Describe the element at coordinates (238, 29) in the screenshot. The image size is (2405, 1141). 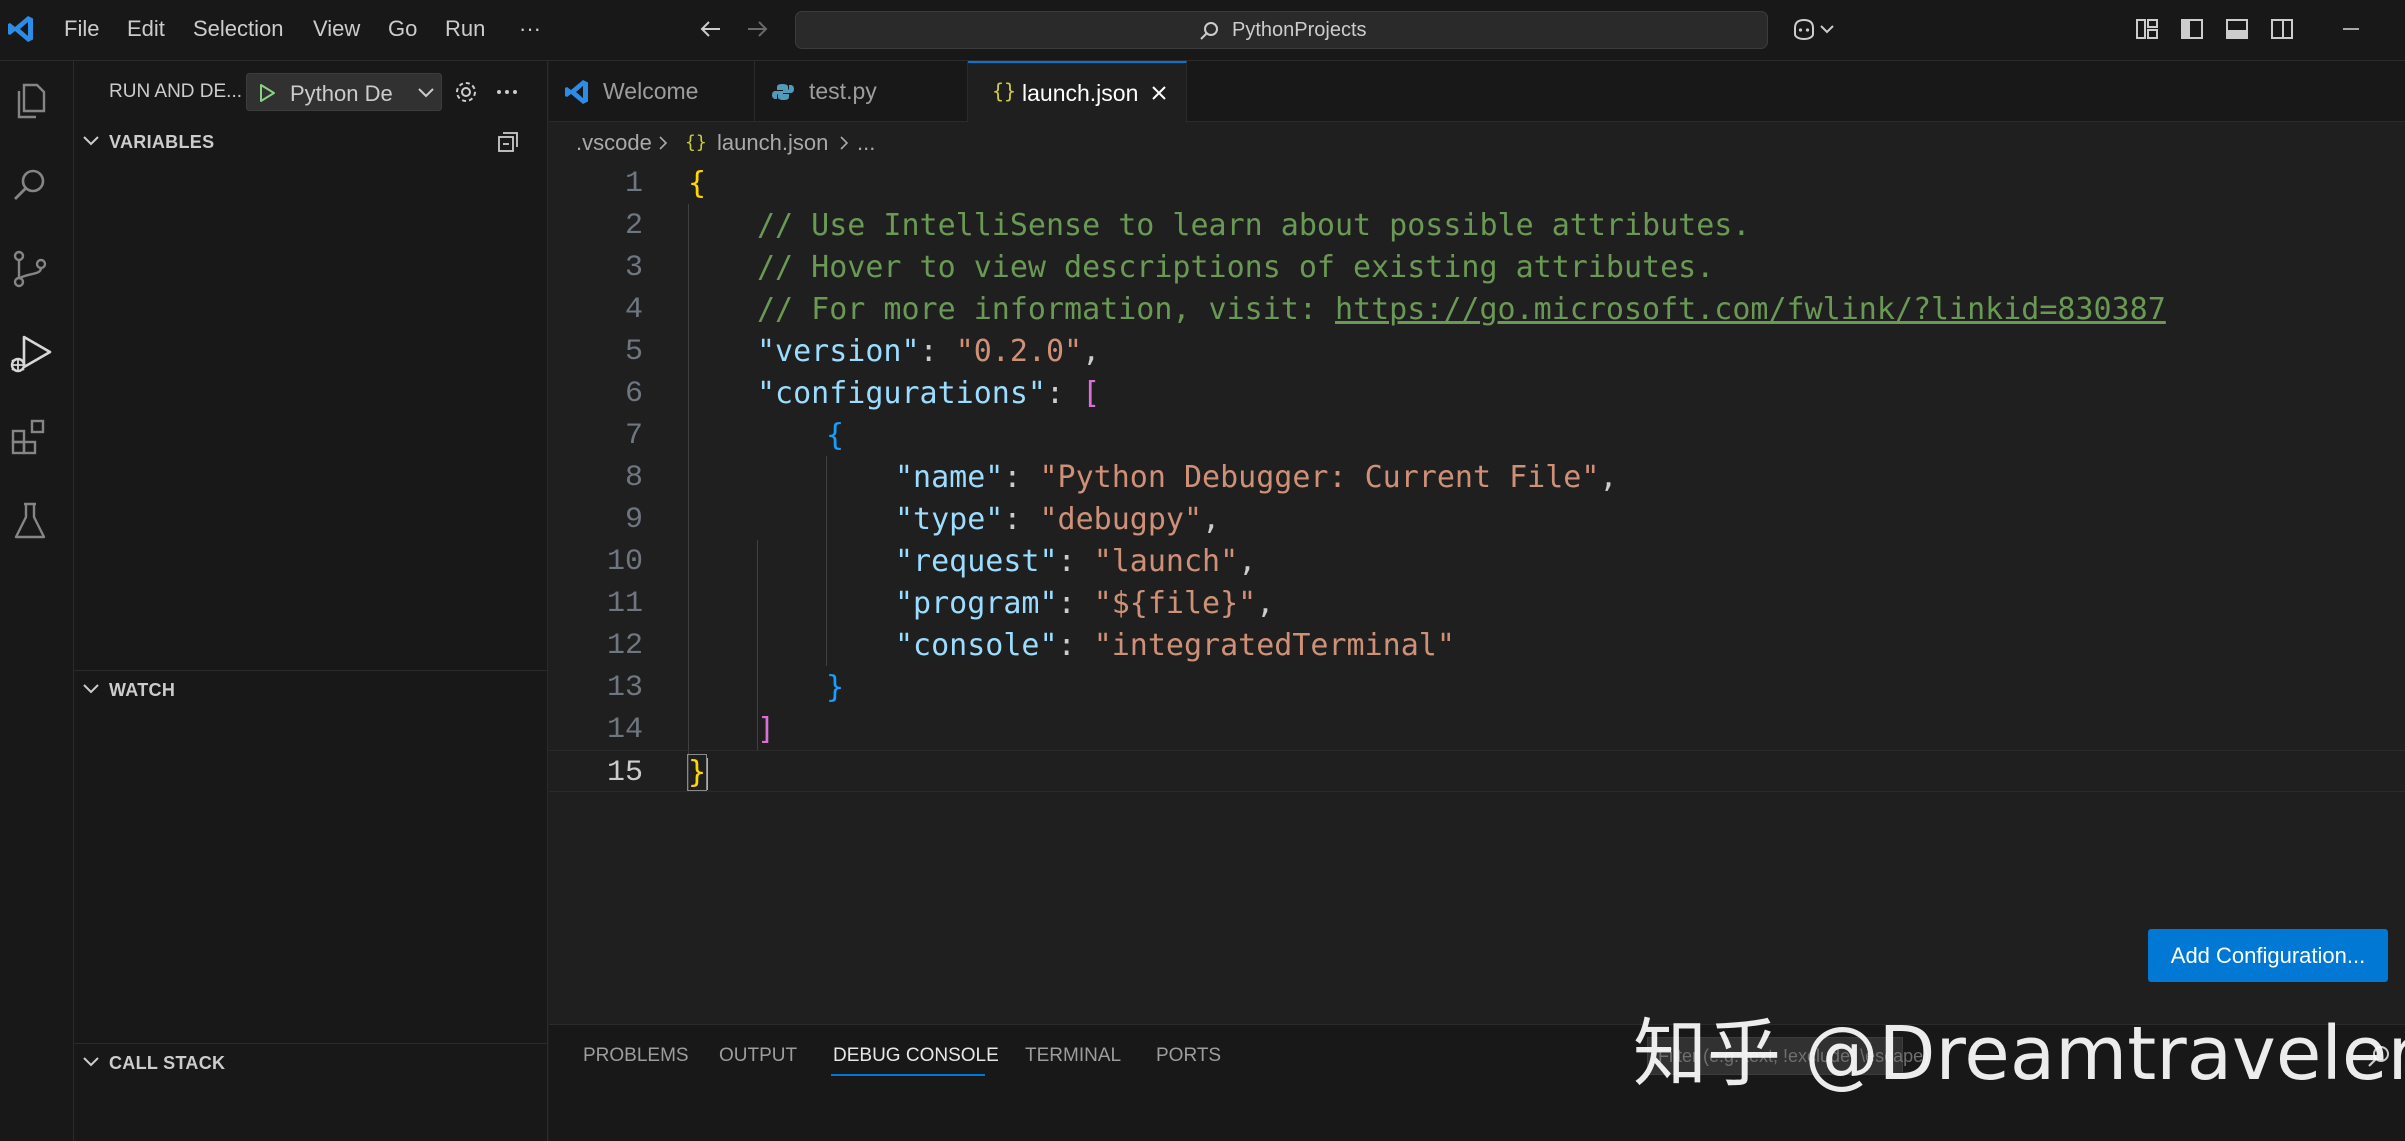
I see `menu-selection: Selection` at that location.